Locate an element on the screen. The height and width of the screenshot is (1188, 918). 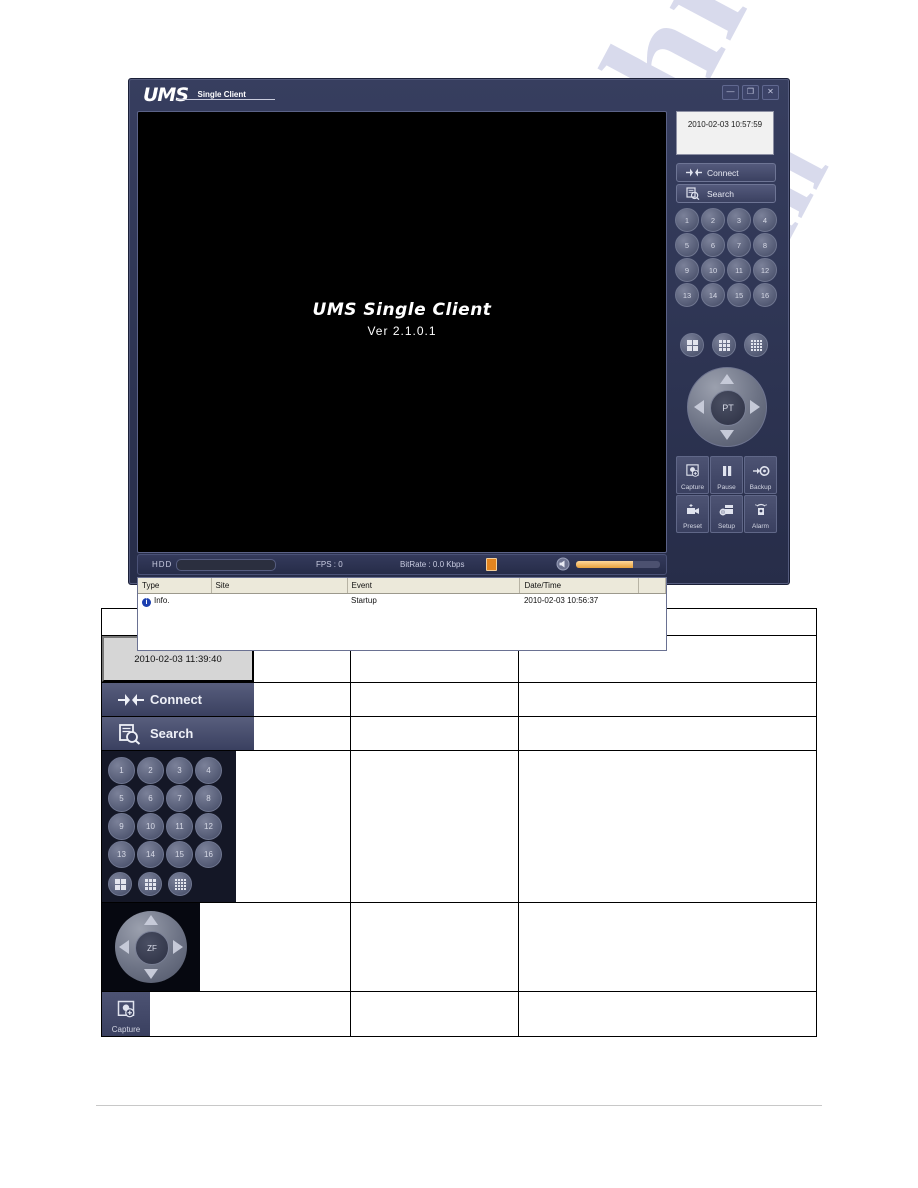
function-button-grid: Capture Pause Backup Preset Setup Alarm is located at coordinates (726, 494).